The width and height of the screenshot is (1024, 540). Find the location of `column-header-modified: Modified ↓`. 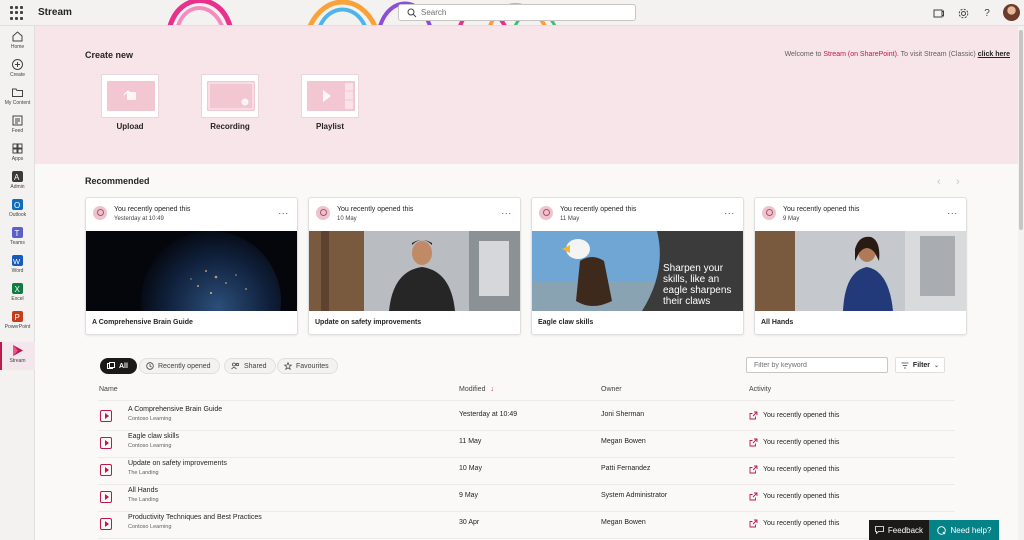

column-header-modified: Modified ↓ is located at coordinates (476, 389).